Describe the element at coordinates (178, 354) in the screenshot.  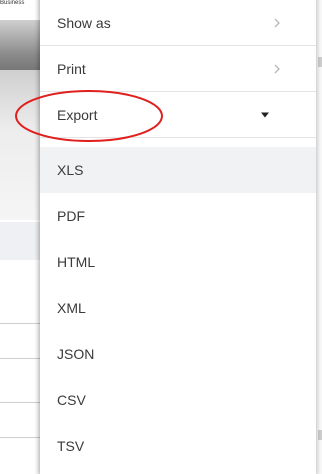
I see `export-option-json: JSON` at that location.